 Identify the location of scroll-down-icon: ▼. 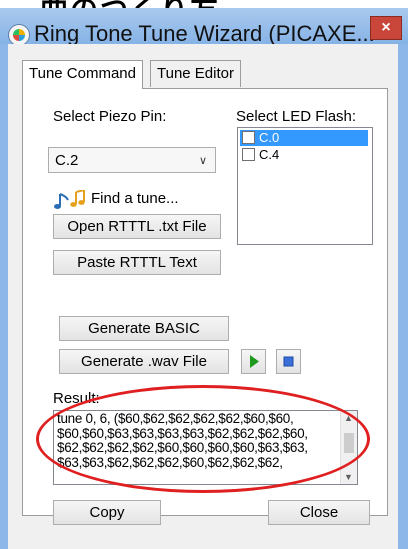
(348, 477).